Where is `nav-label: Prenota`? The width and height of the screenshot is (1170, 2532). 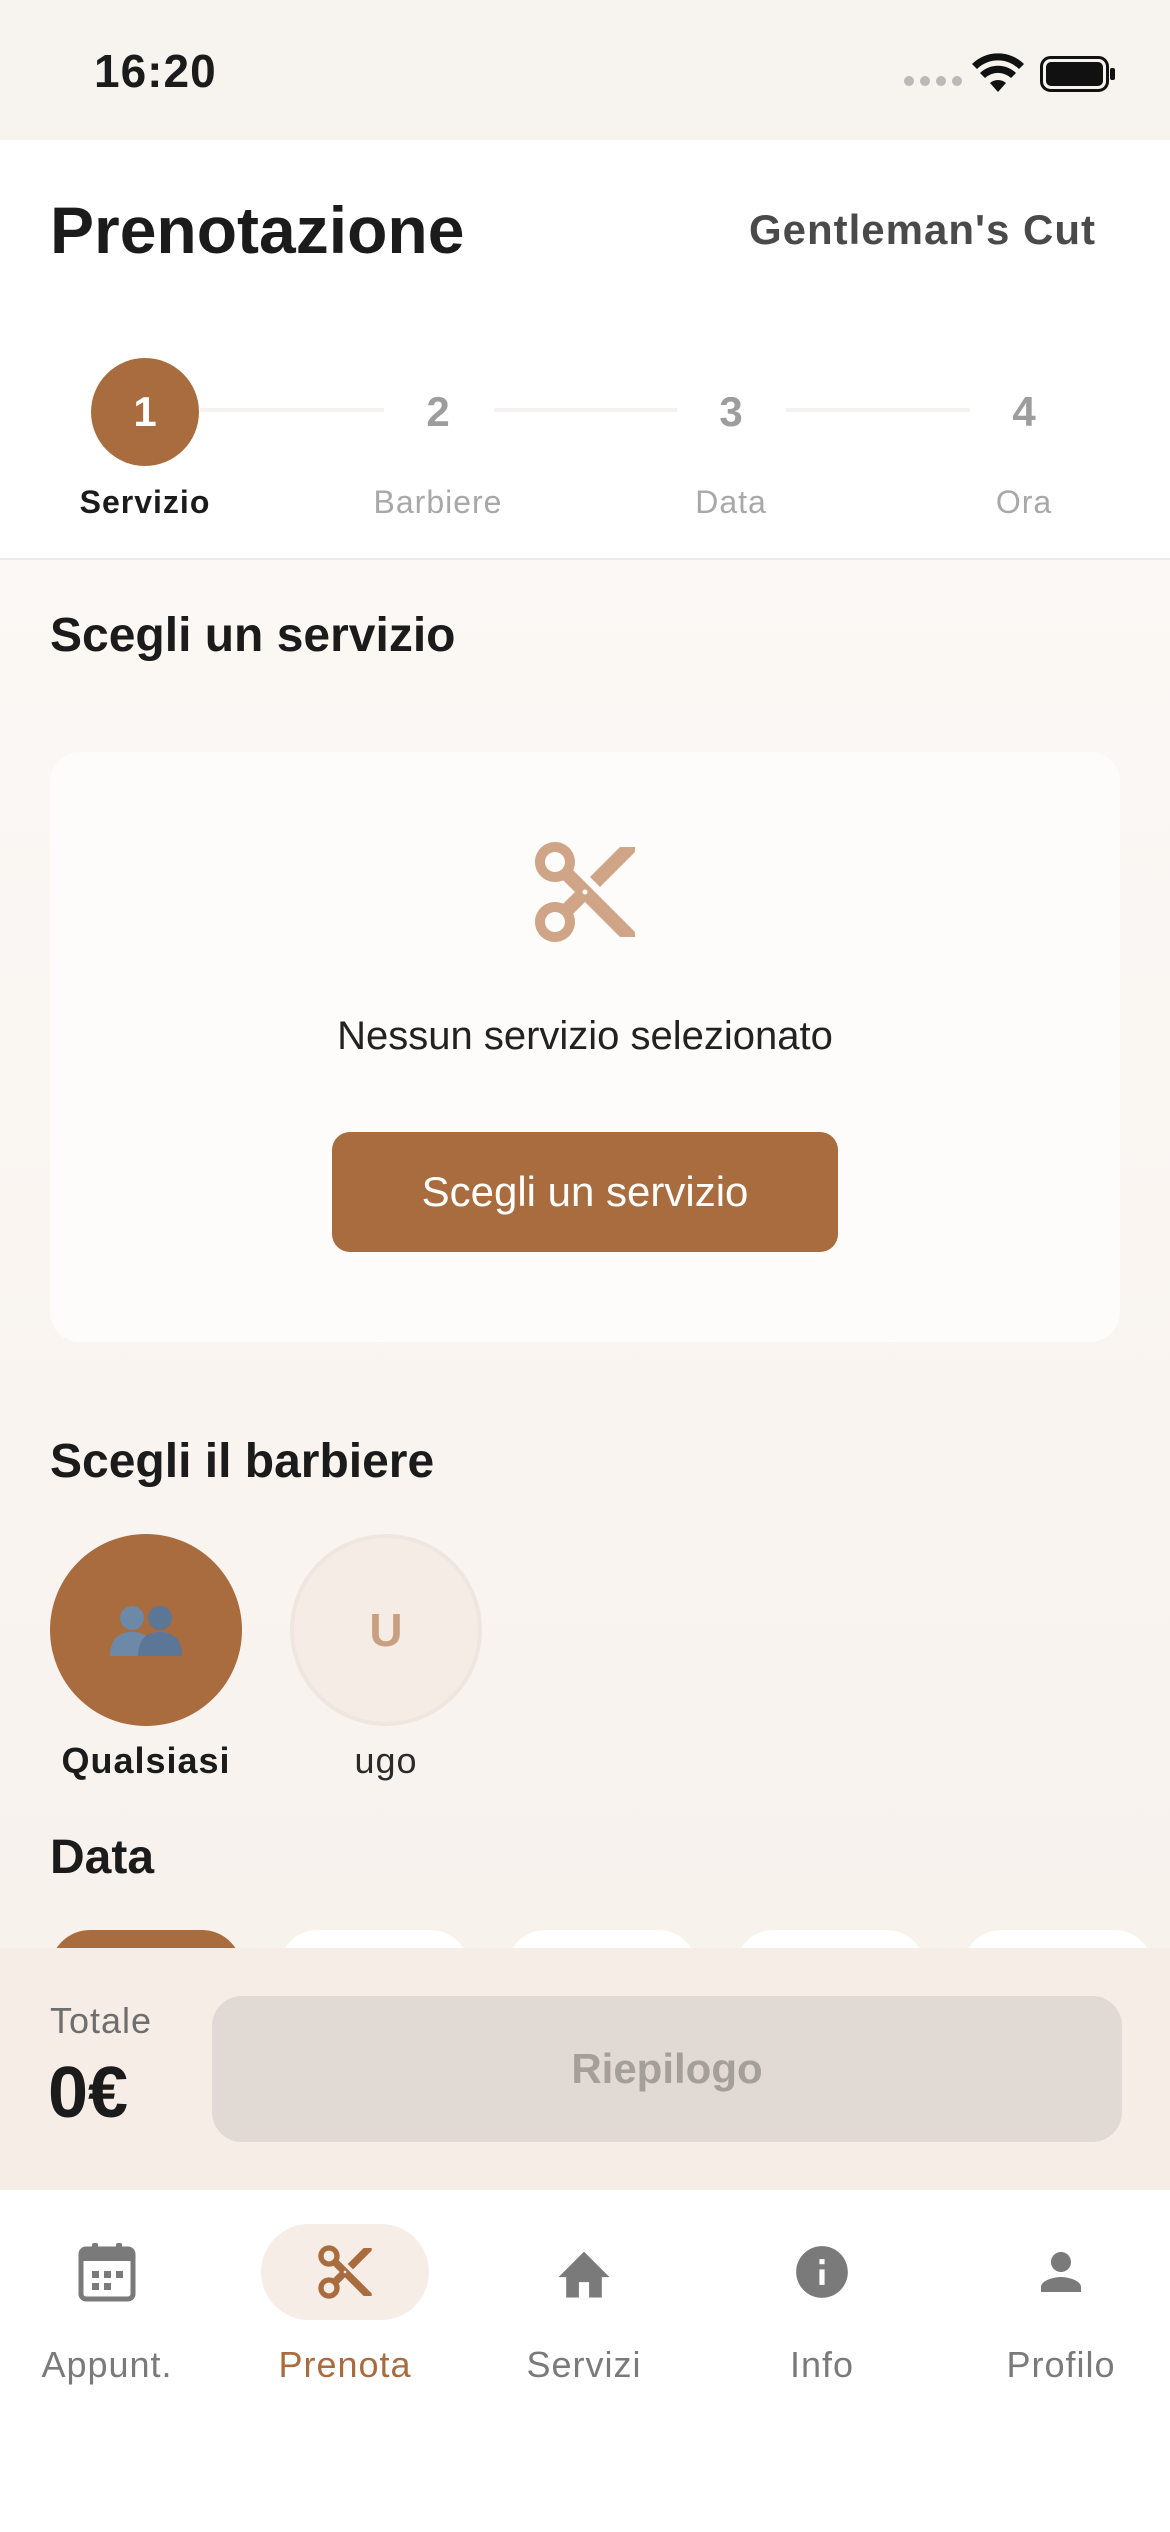
nav-label: Prenota is located at coordinates (345, 2364).